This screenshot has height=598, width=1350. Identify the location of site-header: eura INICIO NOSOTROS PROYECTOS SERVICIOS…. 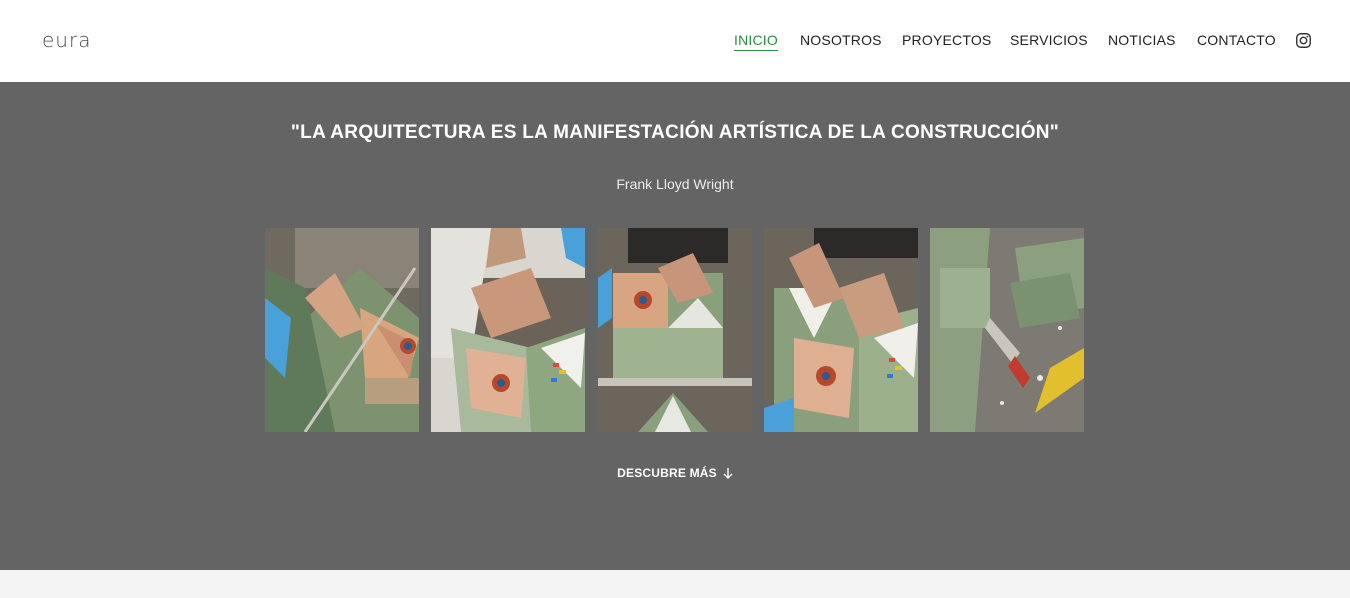
(675, 41).